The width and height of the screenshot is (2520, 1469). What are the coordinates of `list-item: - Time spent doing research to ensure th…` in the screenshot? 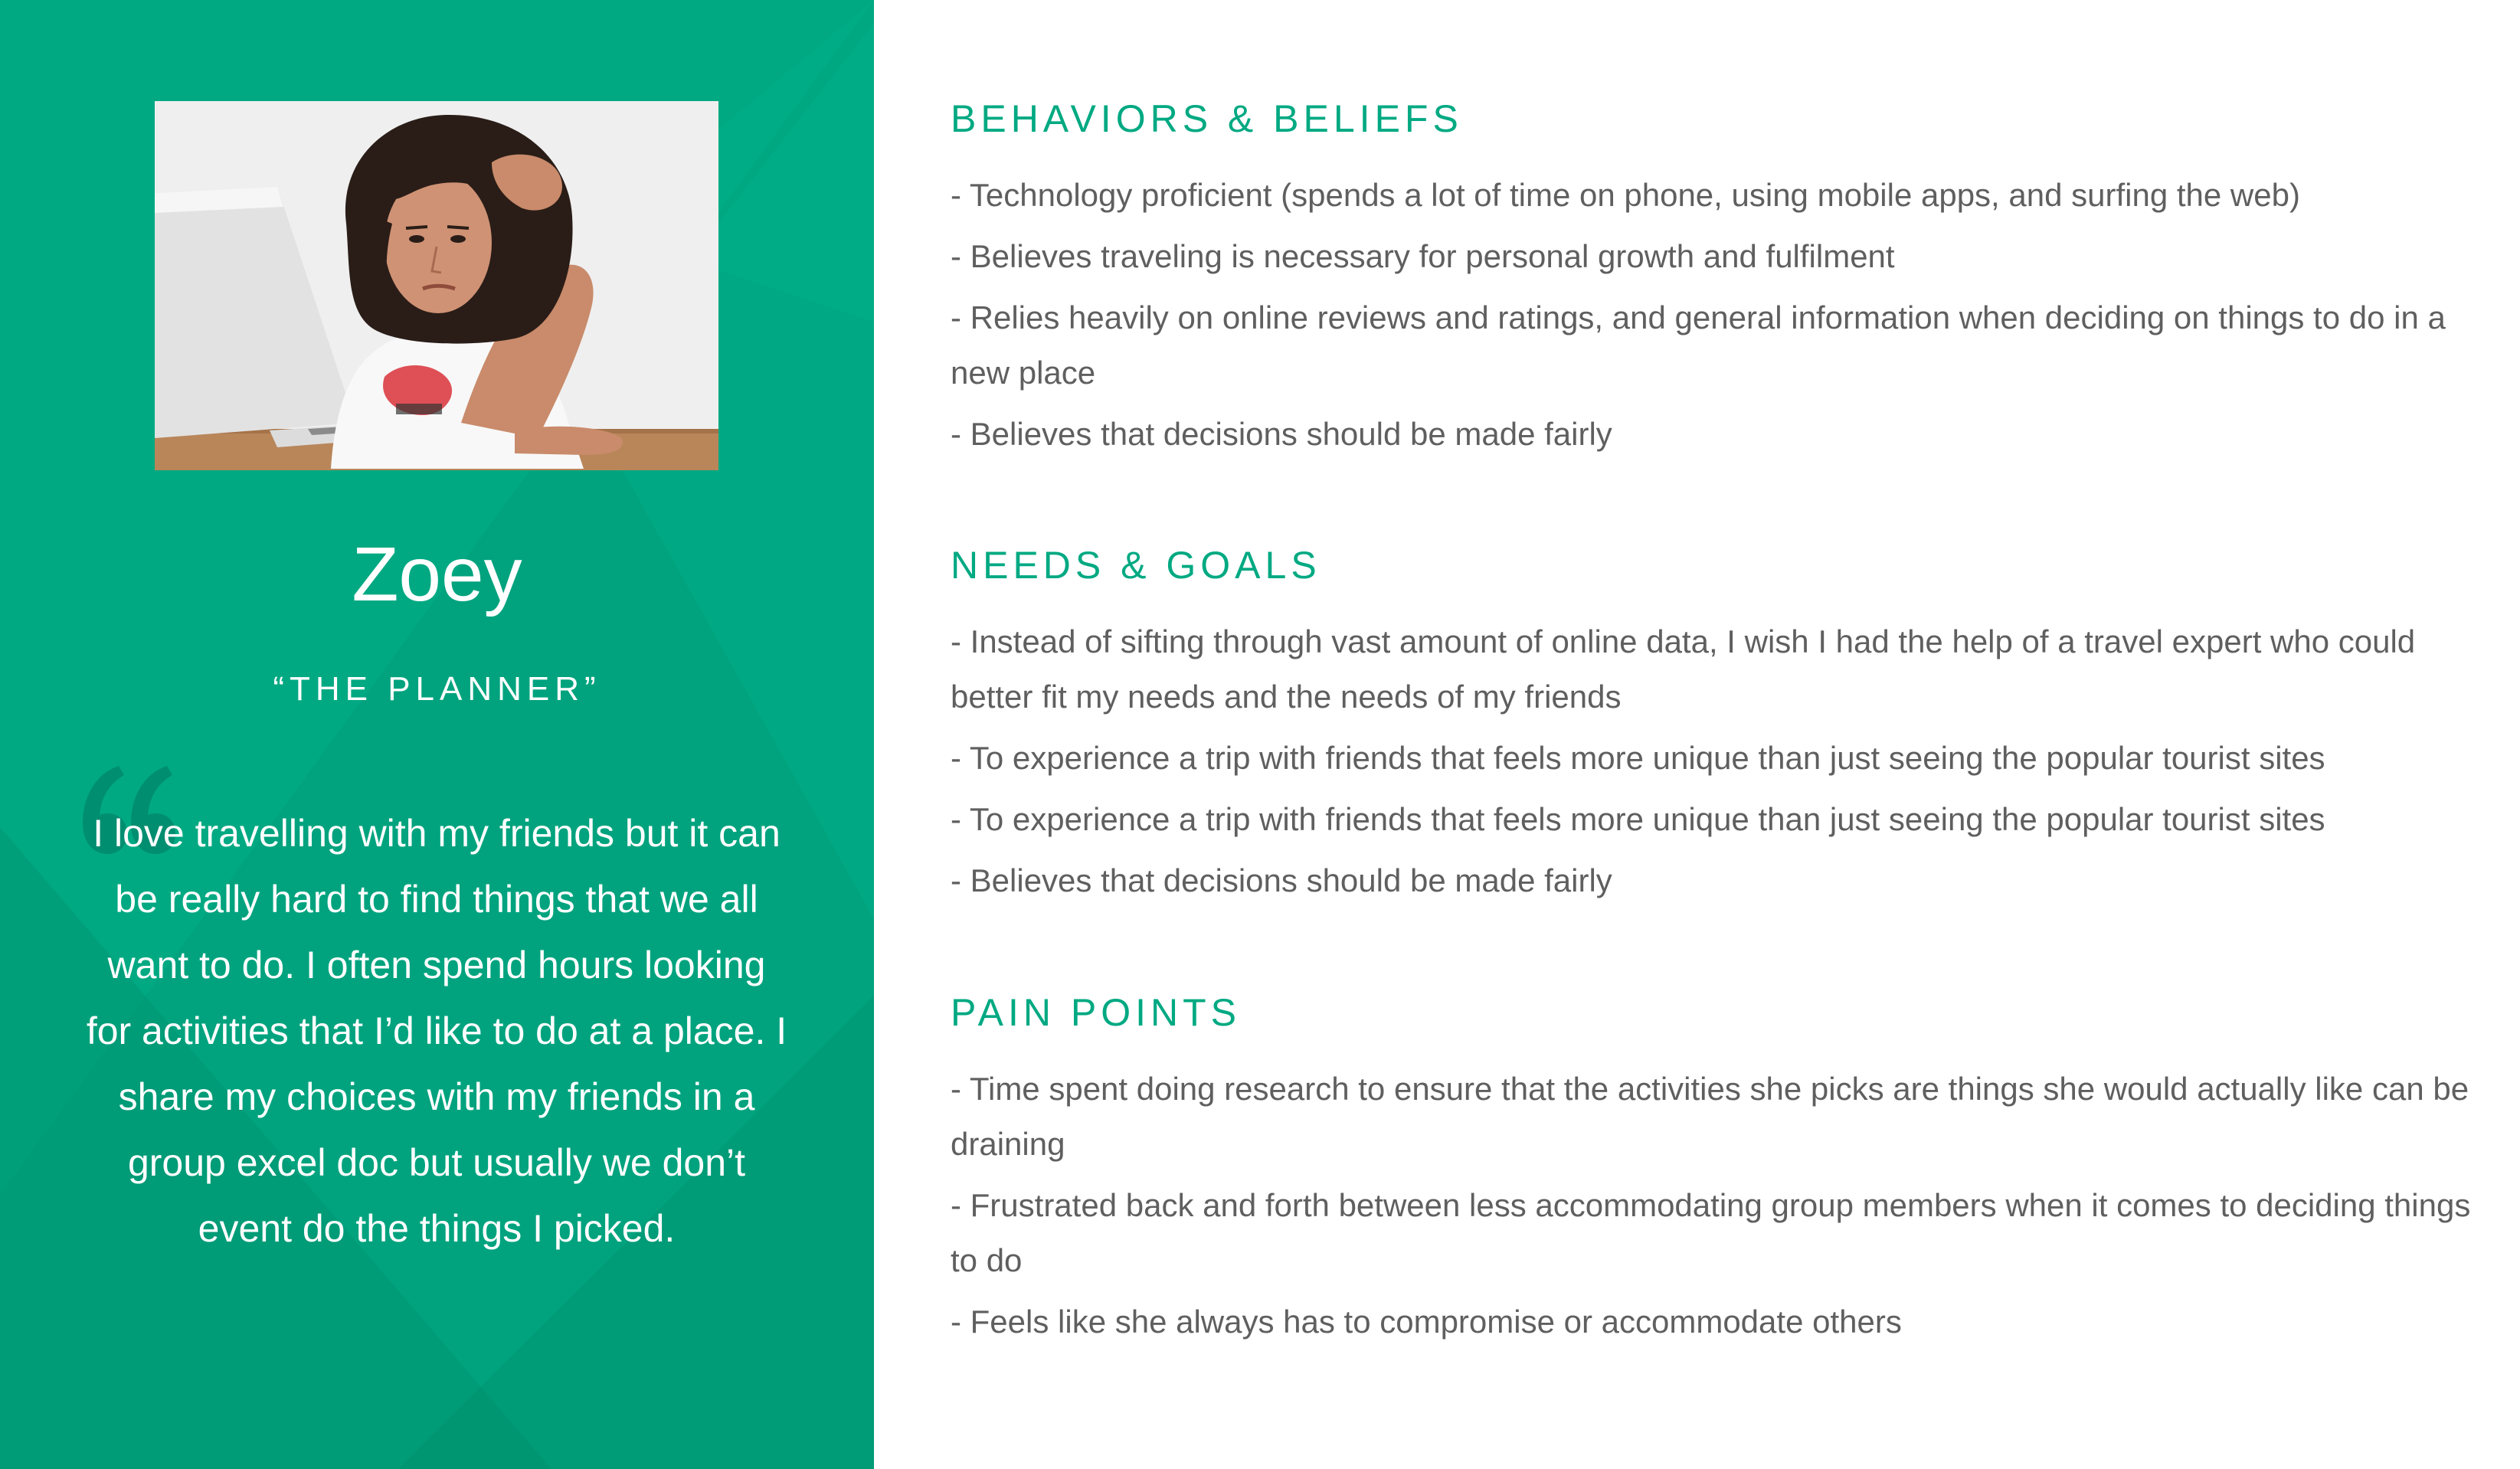 It's located at (1710, 1116).